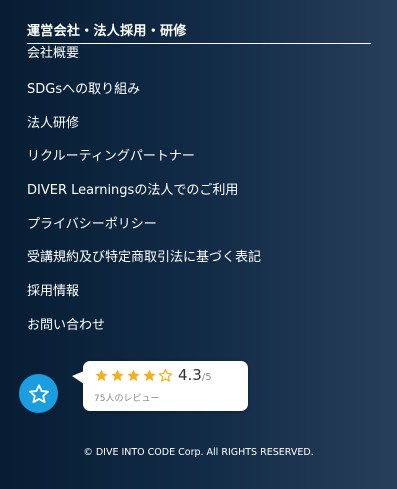 Image resolution: width=397 pixels, height=489 pixels. What do you see at coordinates (160, 386) in the screenshot?
I see `review-card: 4.3/5 75人のレビュー` at bounding box center [160, 386].